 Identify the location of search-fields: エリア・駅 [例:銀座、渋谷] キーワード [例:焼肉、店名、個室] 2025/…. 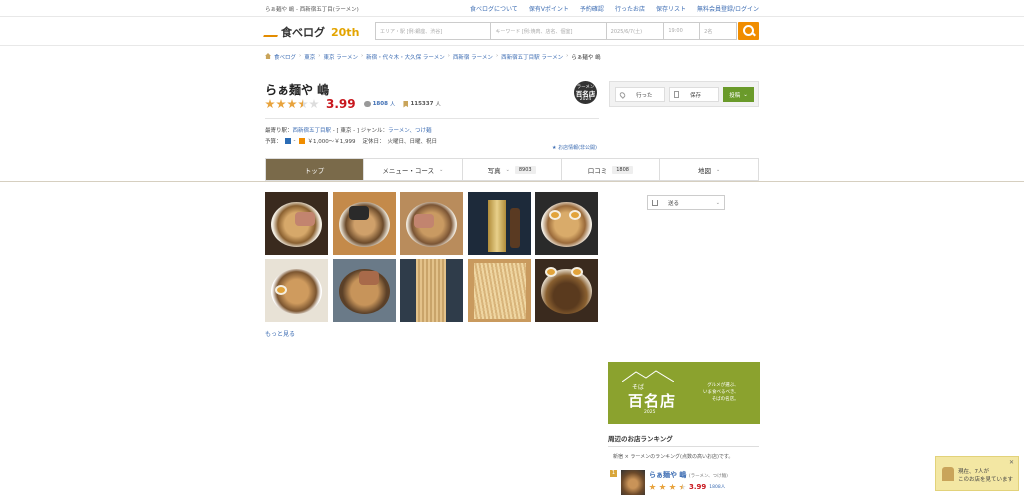
(556, 31).